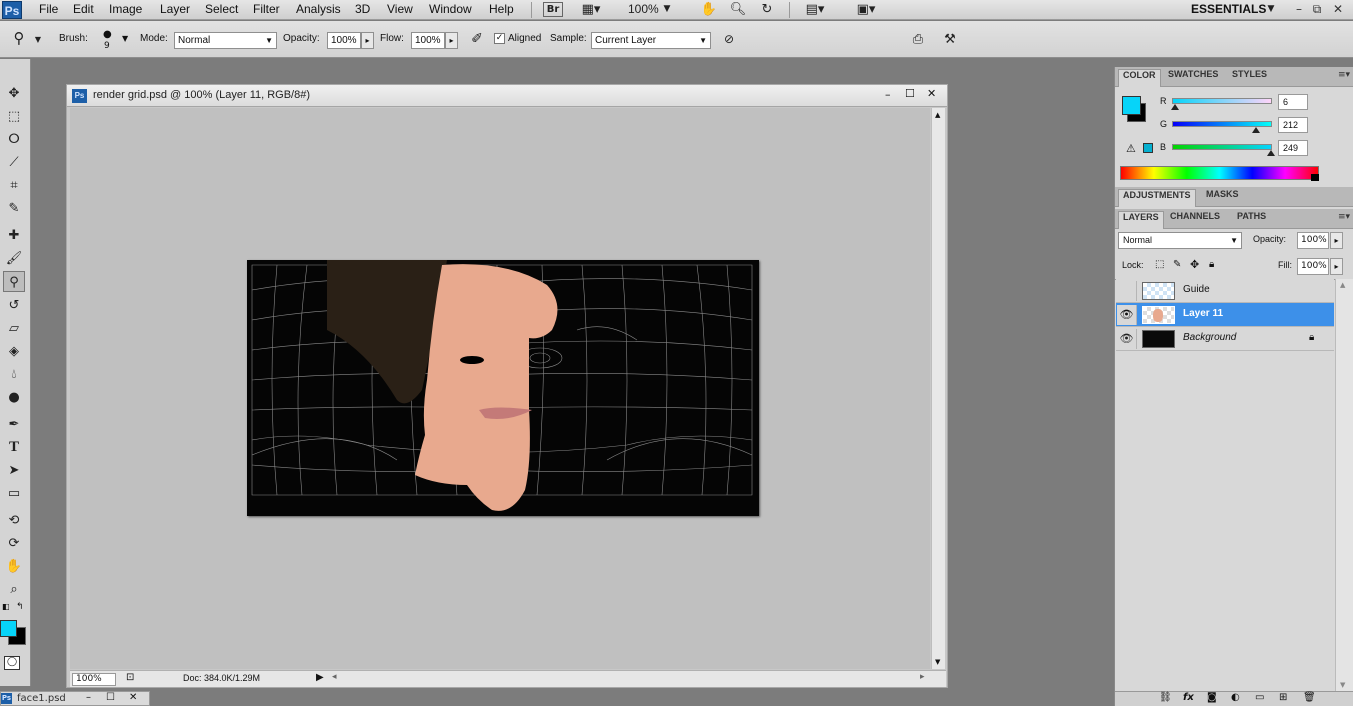 The image size is (1353, 706). Describe the element at coordinates (1293, 102) in the screenshot. I see `r-value-field: 6` at that location.